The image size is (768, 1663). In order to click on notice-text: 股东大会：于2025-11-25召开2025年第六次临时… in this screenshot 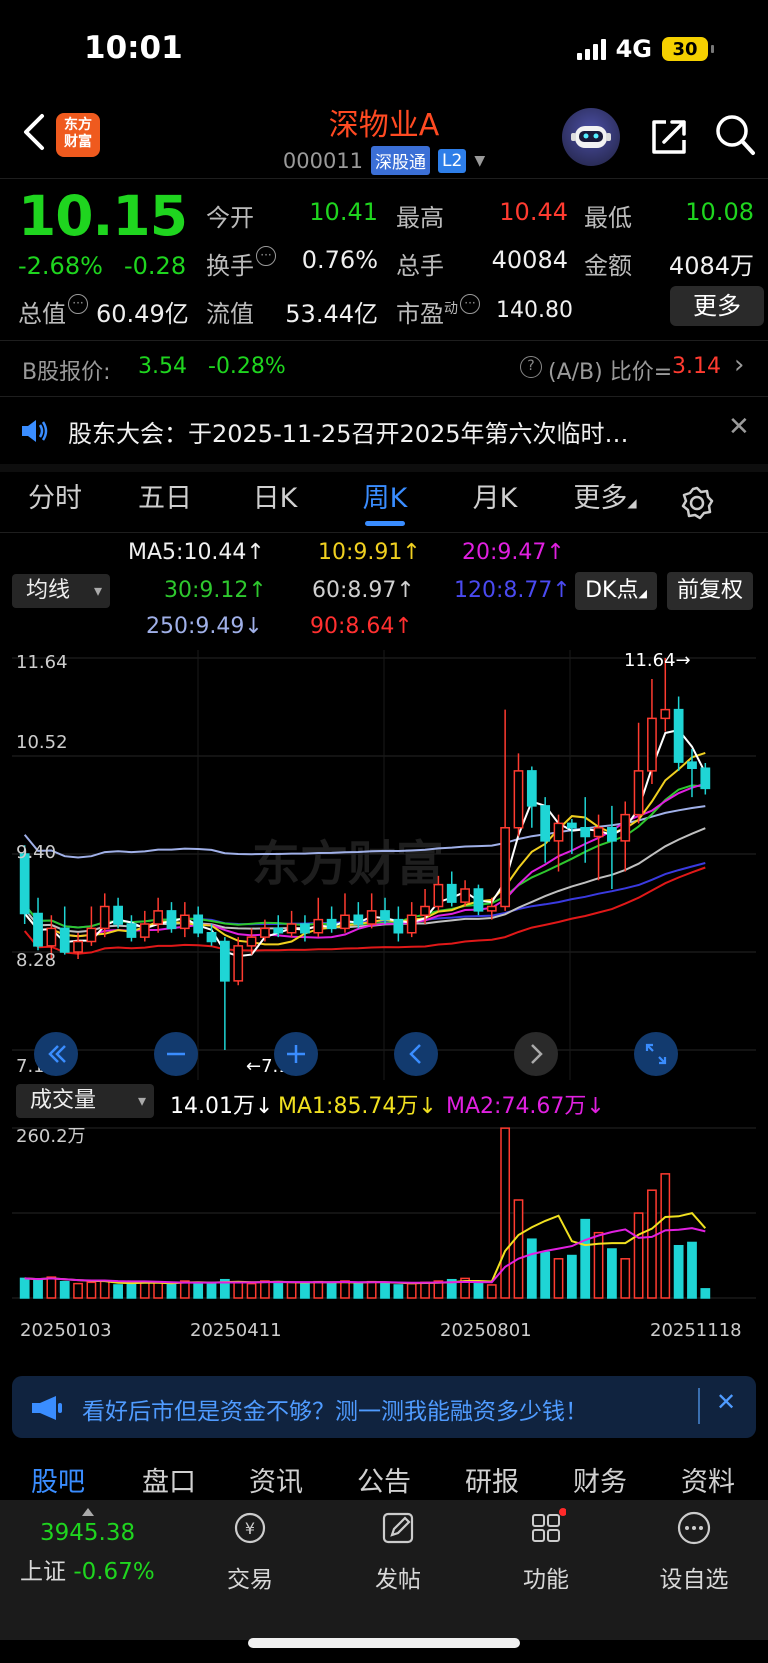, I will do `click(348, 434)`.